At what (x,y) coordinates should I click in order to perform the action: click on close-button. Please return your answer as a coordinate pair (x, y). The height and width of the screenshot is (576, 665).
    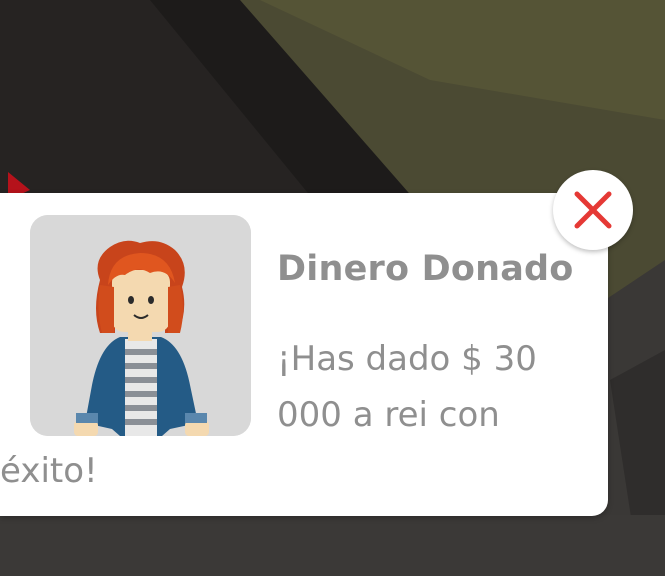
    Looking at the image, I should click on (593, 210).